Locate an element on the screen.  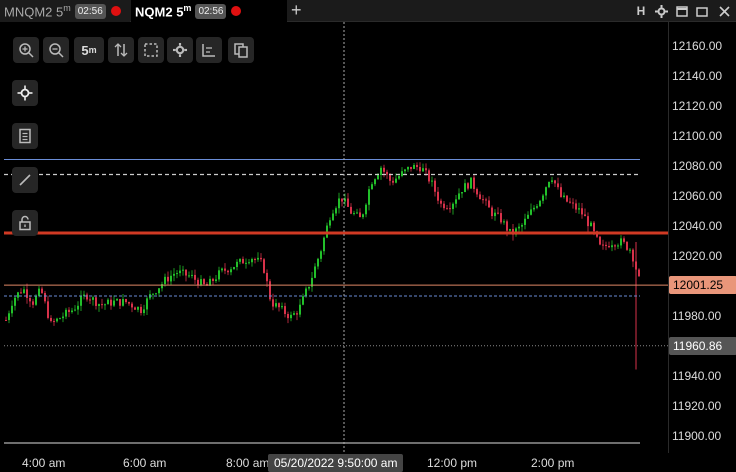
y-label: 11900.00 is located at coordinates (697, 436).